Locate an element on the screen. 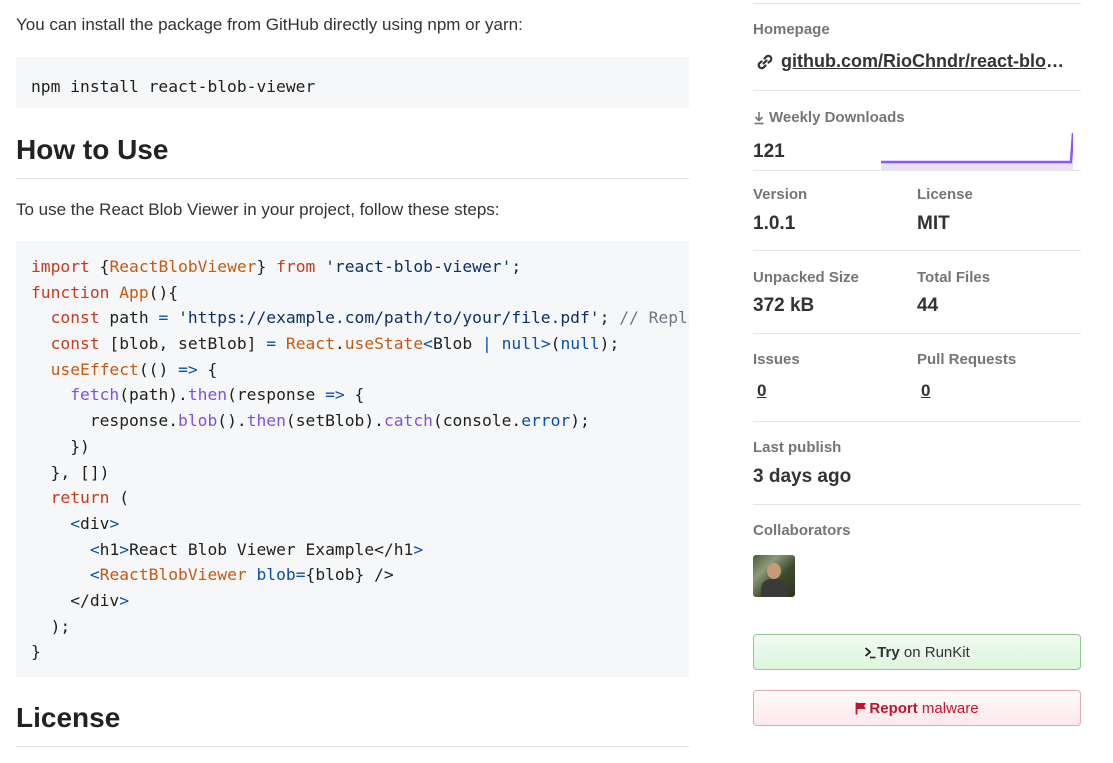 Image resolution: width=1113 pixels, height=763 pixels. code-token: blob= is located at coordinates (281, 575).